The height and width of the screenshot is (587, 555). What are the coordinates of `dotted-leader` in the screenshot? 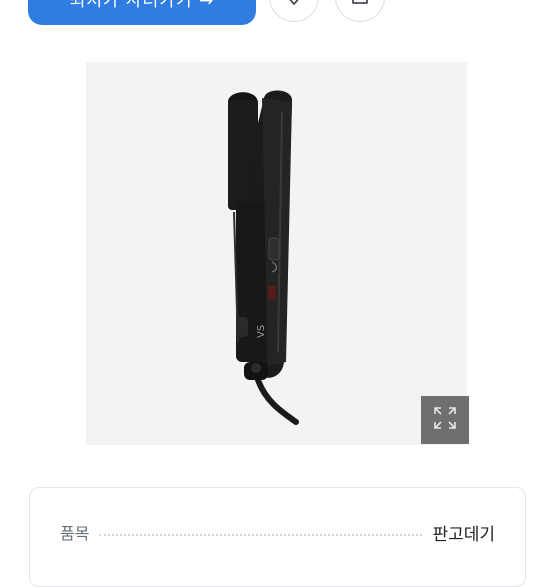 It's located at (261, 535).